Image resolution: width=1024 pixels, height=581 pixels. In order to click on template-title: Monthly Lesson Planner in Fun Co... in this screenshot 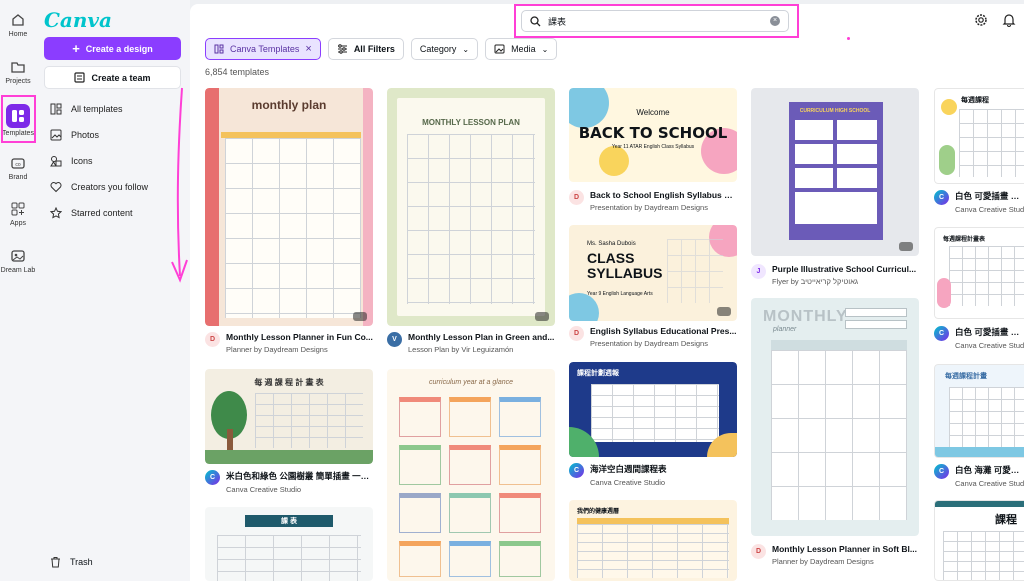, I will do `click(299, 337)`.